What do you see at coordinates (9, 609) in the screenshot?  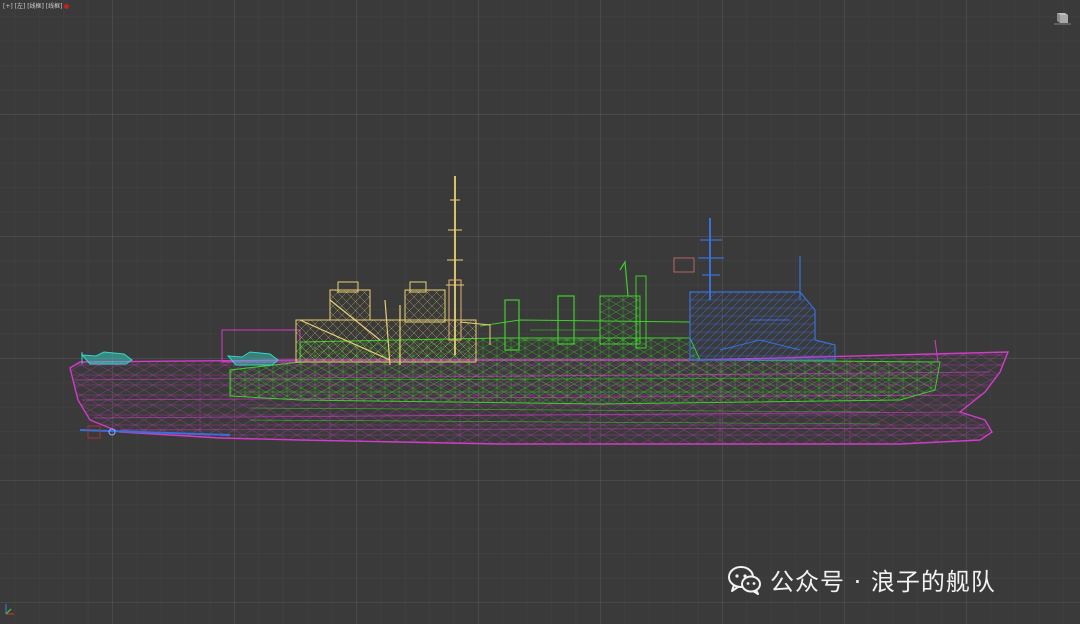 I see `axis-tripod-icon` at bounding box center [9, 609].